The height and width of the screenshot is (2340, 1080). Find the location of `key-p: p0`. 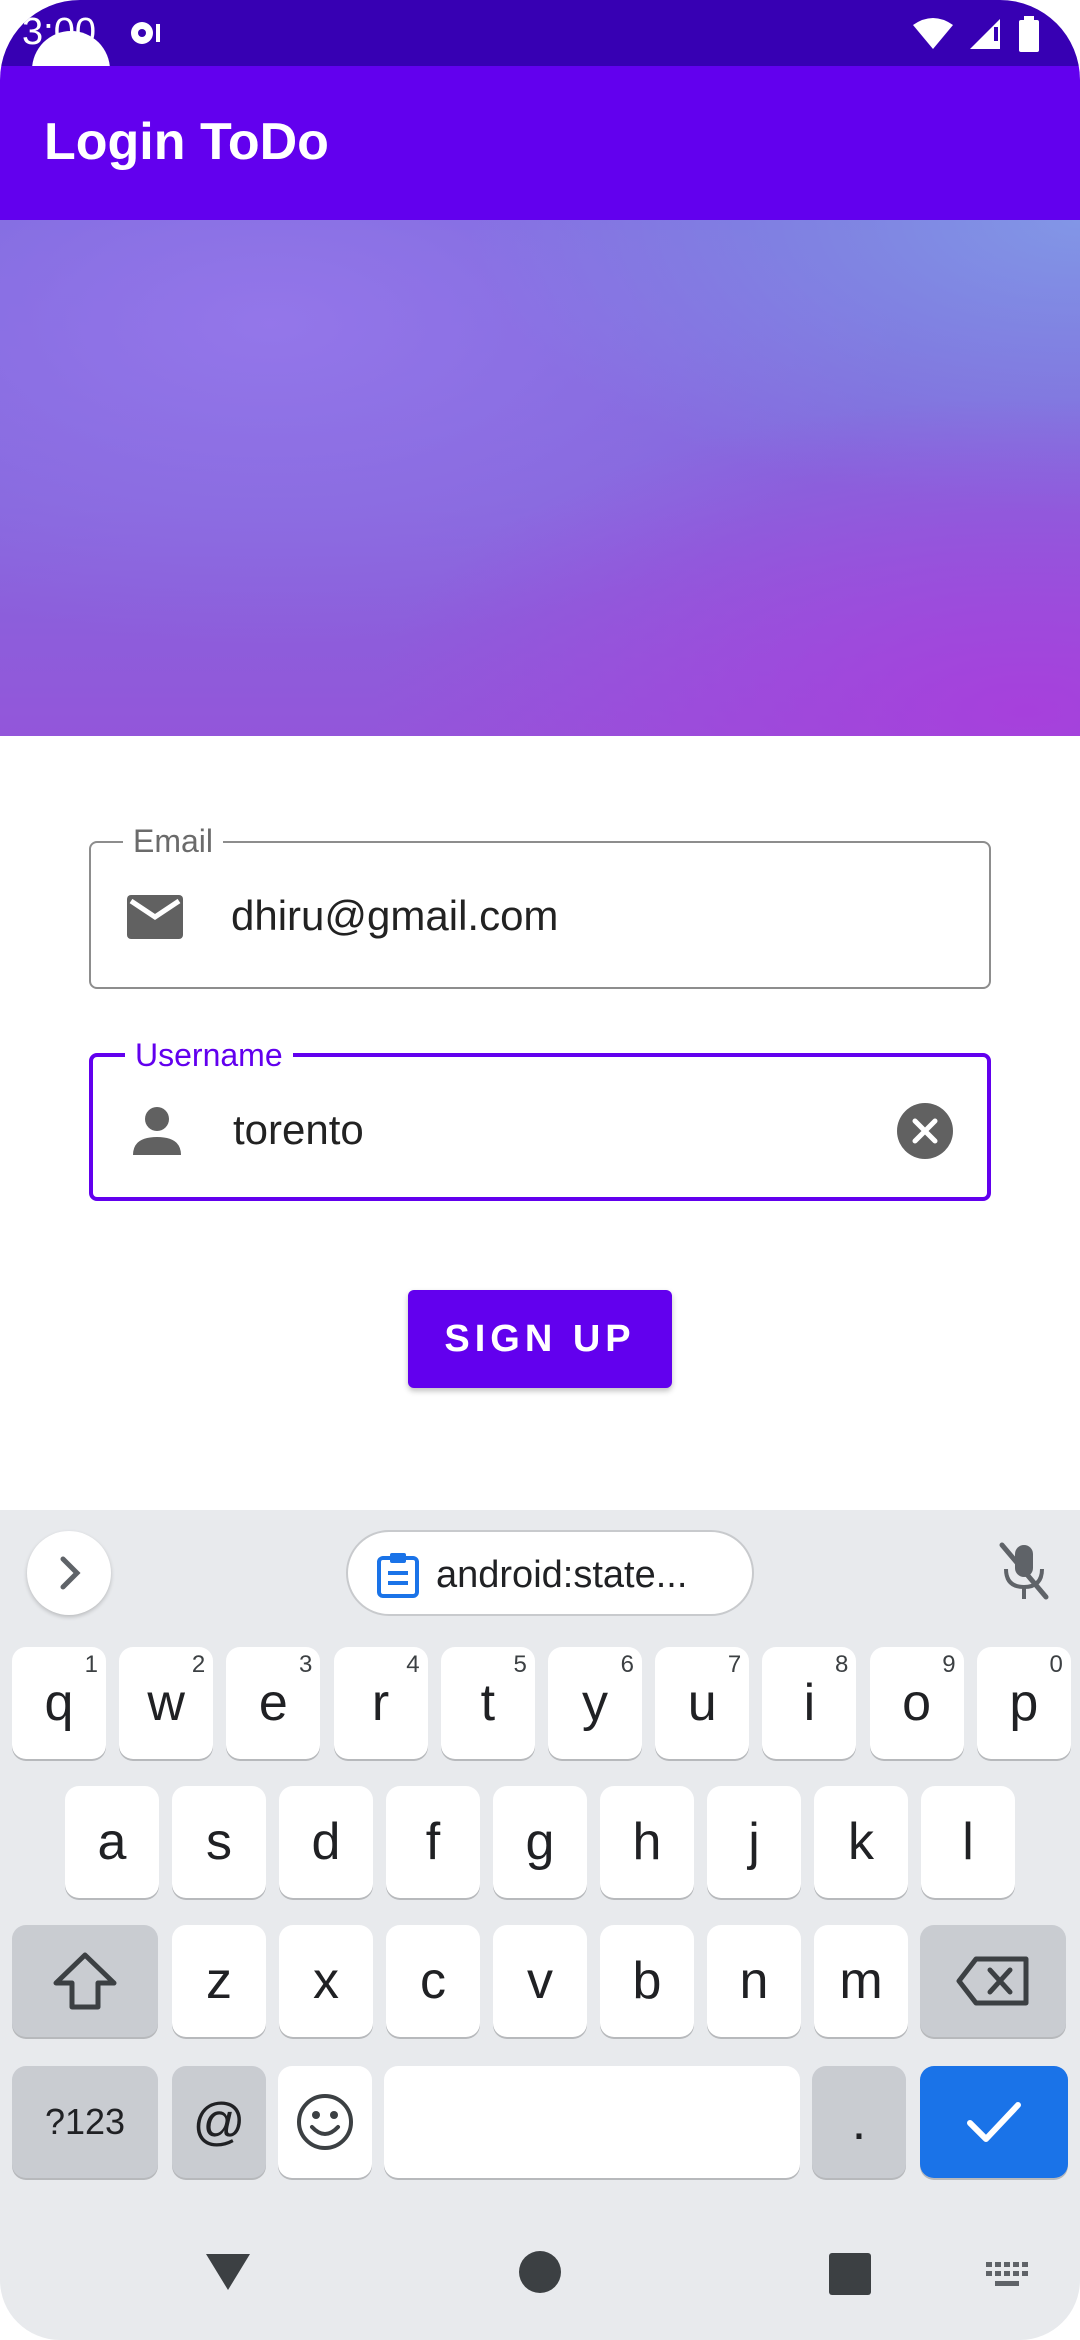

key-p: p0 is located at coordinates (1023, 1703).